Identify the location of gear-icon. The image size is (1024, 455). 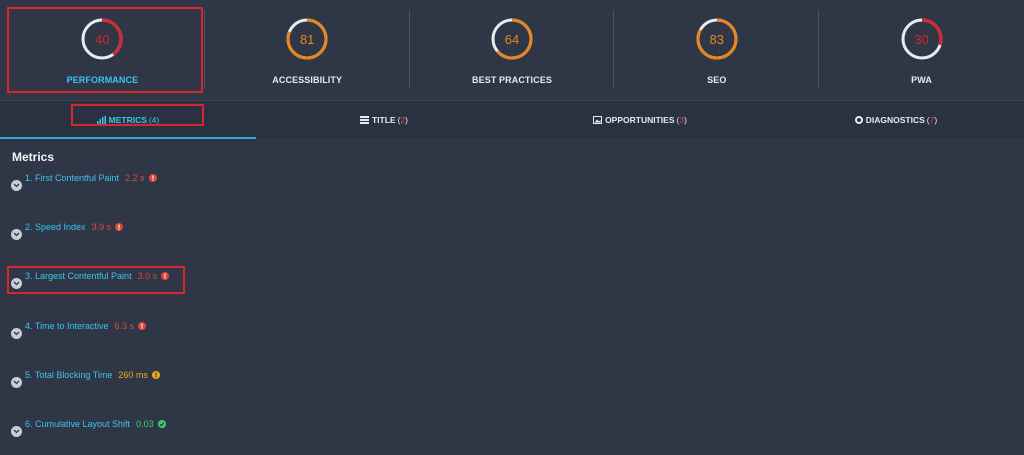
(858, 120).